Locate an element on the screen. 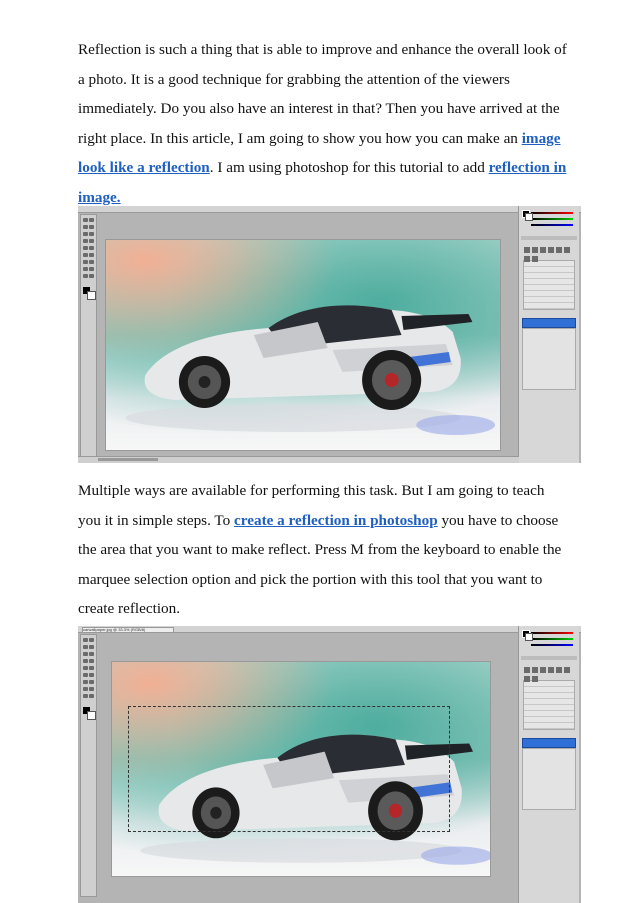 Image resolution: width=638 pixels, height=903 pixels. status-bar is located at coordinates (298, 459).